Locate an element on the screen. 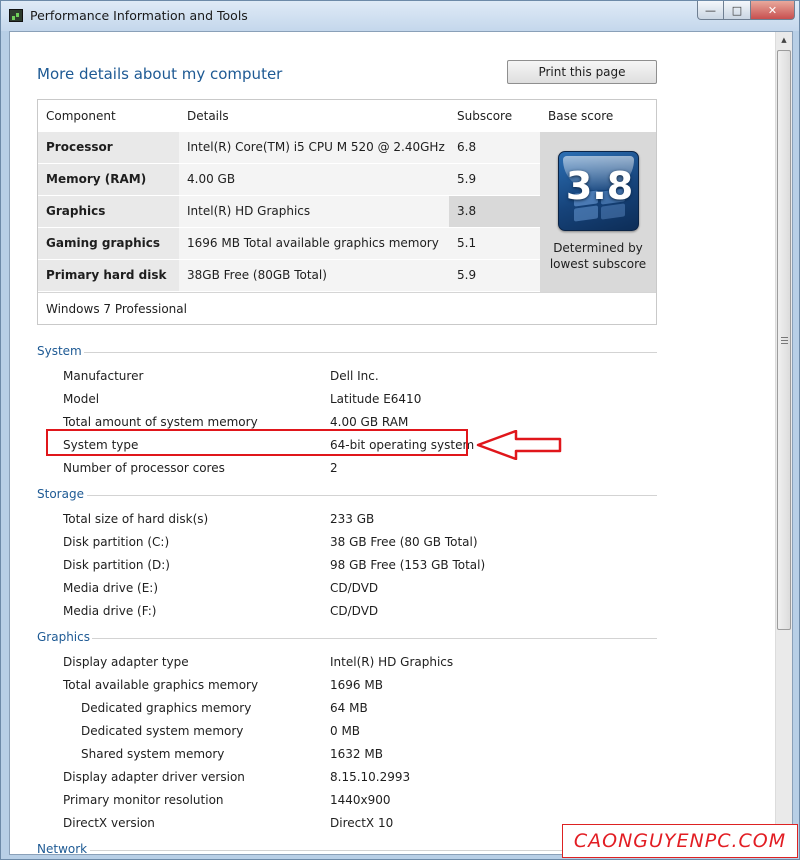 Image resolution: width=800 pixels, height=860 pixels. window-controls: — □ ✕ is located at coordinates (746, 11).